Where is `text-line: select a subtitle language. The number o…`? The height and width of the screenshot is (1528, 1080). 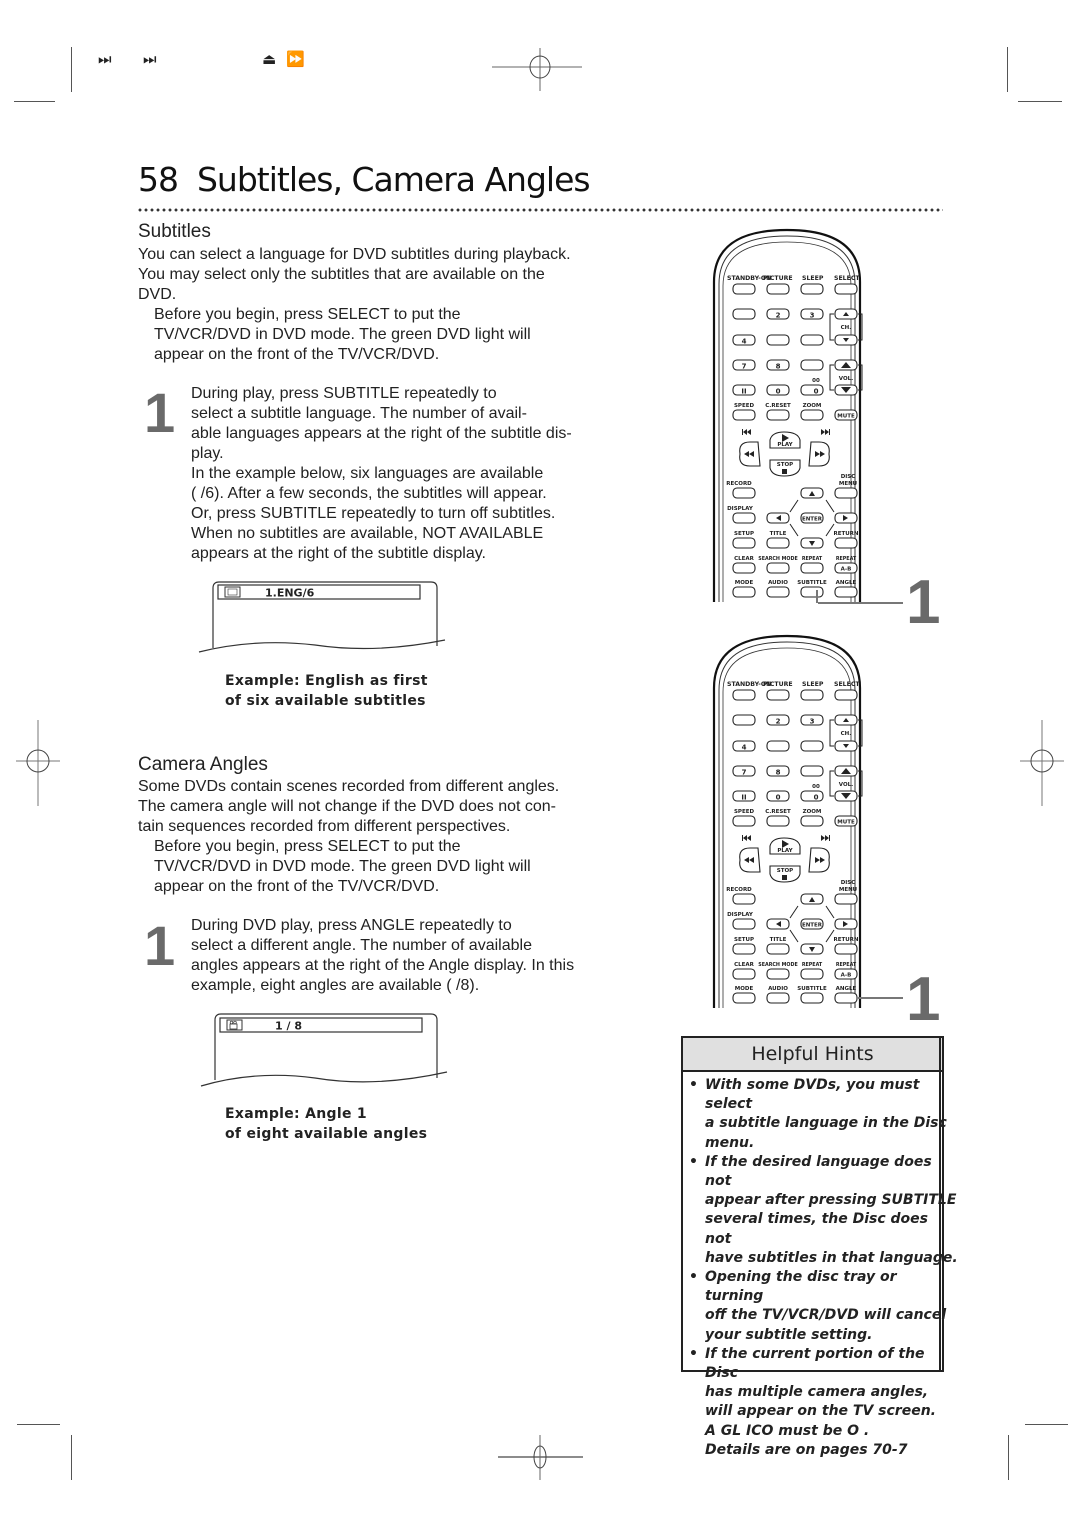 text-line: select a subtitle language. The number o… is located at coordinates (359, 413).